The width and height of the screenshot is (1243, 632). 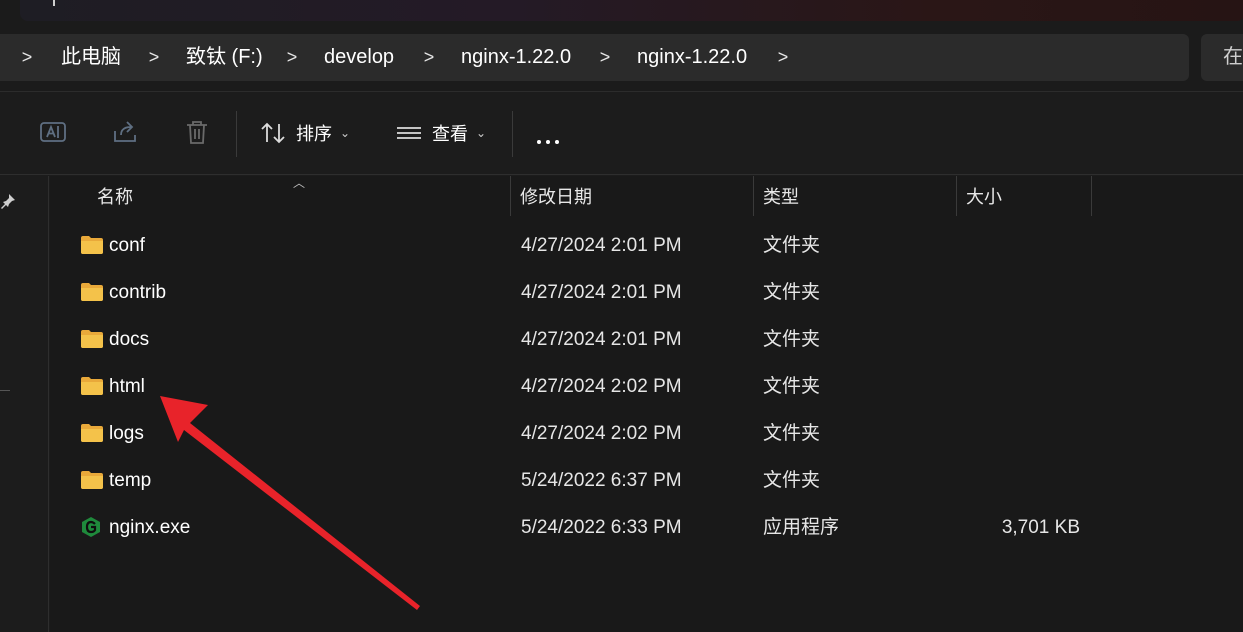 I want to click on pin-icon, so click(x=8, y=201).